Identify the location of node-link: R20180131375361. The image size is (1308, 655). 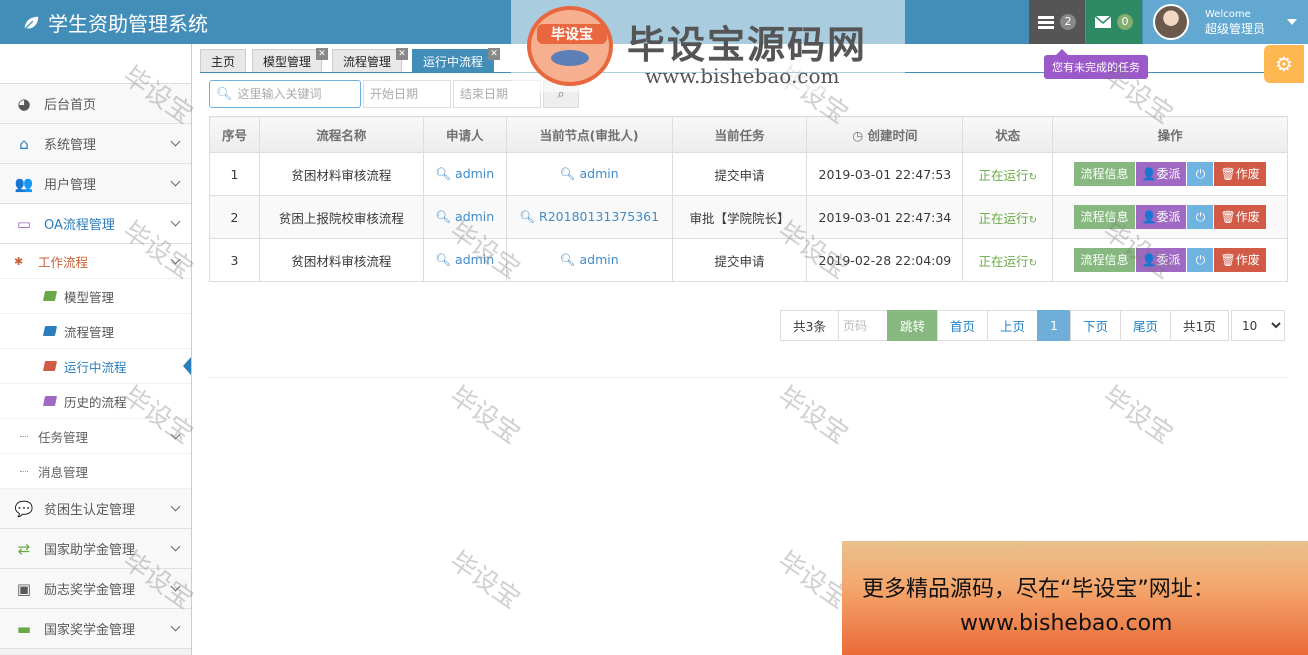
(599, 216).